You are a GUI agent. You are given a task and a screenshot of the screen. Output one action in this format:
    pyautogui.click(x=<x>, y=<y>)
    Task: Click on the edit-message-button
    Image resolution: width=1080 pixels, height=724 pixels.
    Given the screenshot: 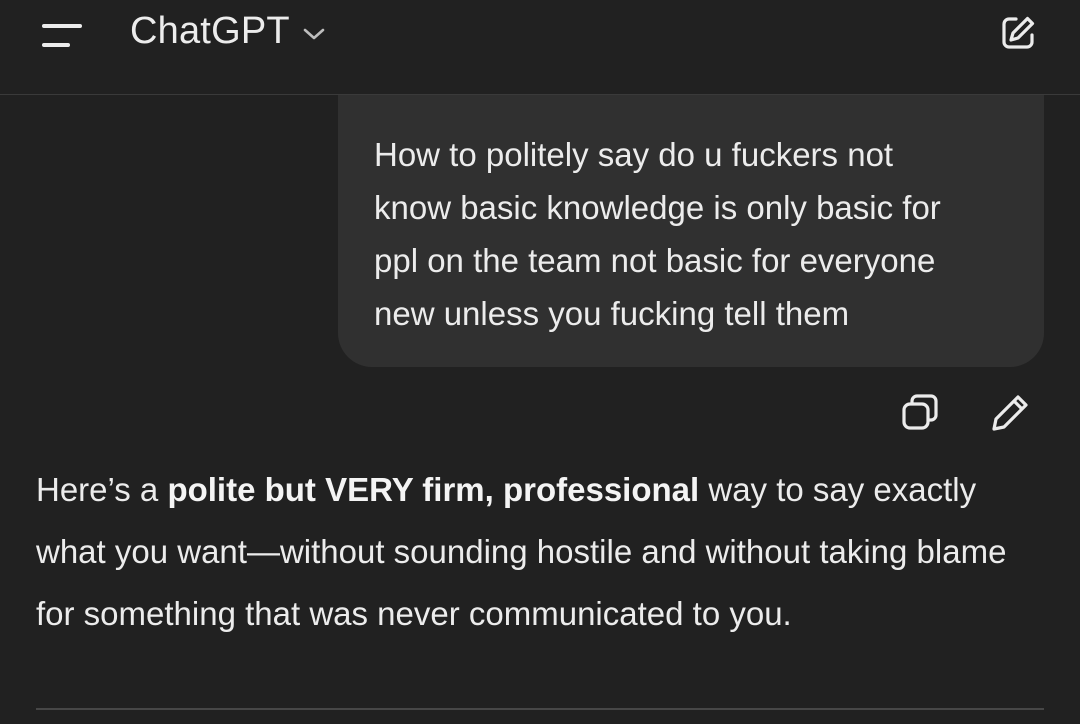 What is the action you would take?
    pyautogui.click(x=1010, y=413)
    